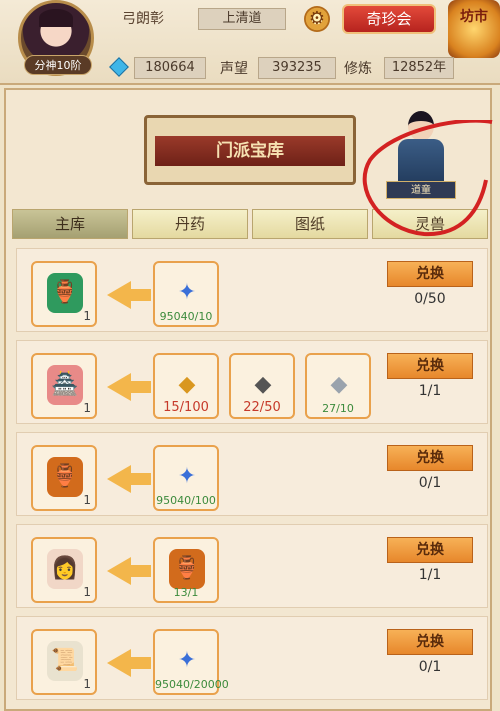 The image size is (500, 711). I want to click on player-name: 弓朗彰, so click(143, 19).